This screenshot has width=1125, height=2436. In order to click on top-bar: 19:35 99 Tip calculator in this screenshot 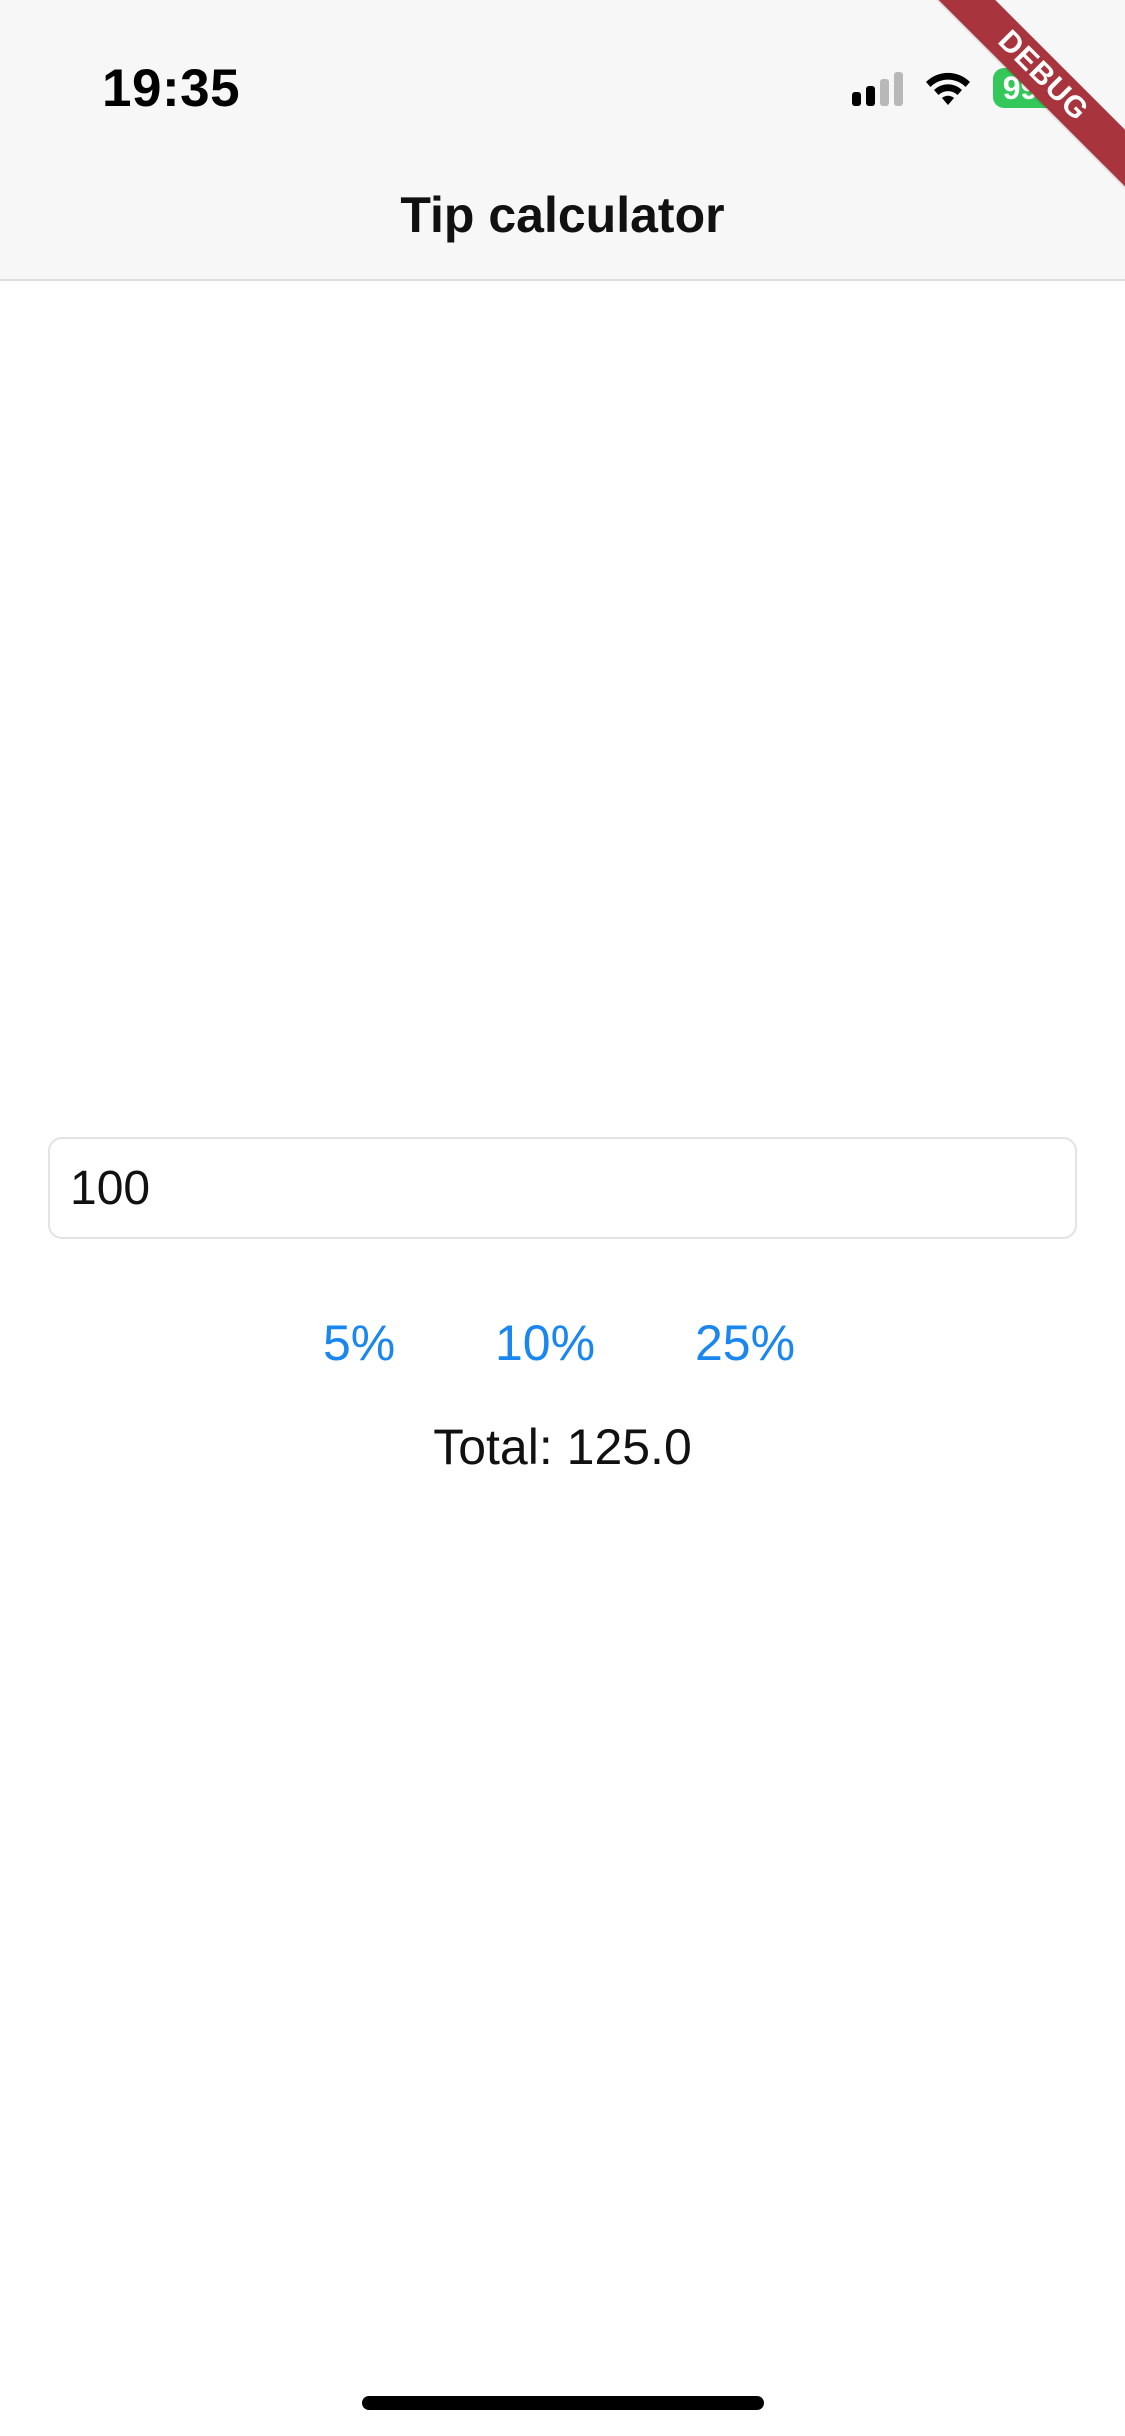, I will do `click(562, 140)`.